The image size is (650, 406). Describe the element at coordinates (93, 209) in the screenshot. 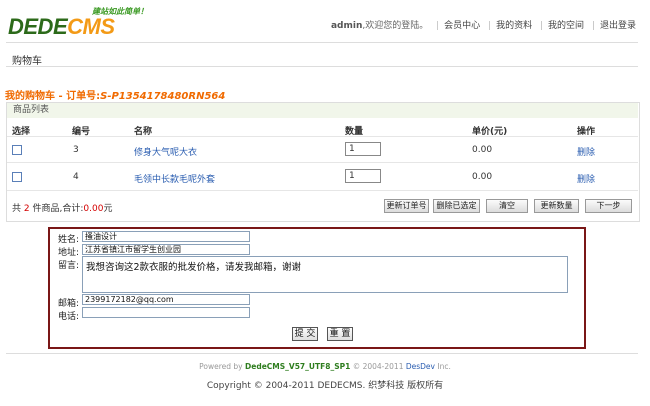

I see `total-amount: 0.00` at that location.